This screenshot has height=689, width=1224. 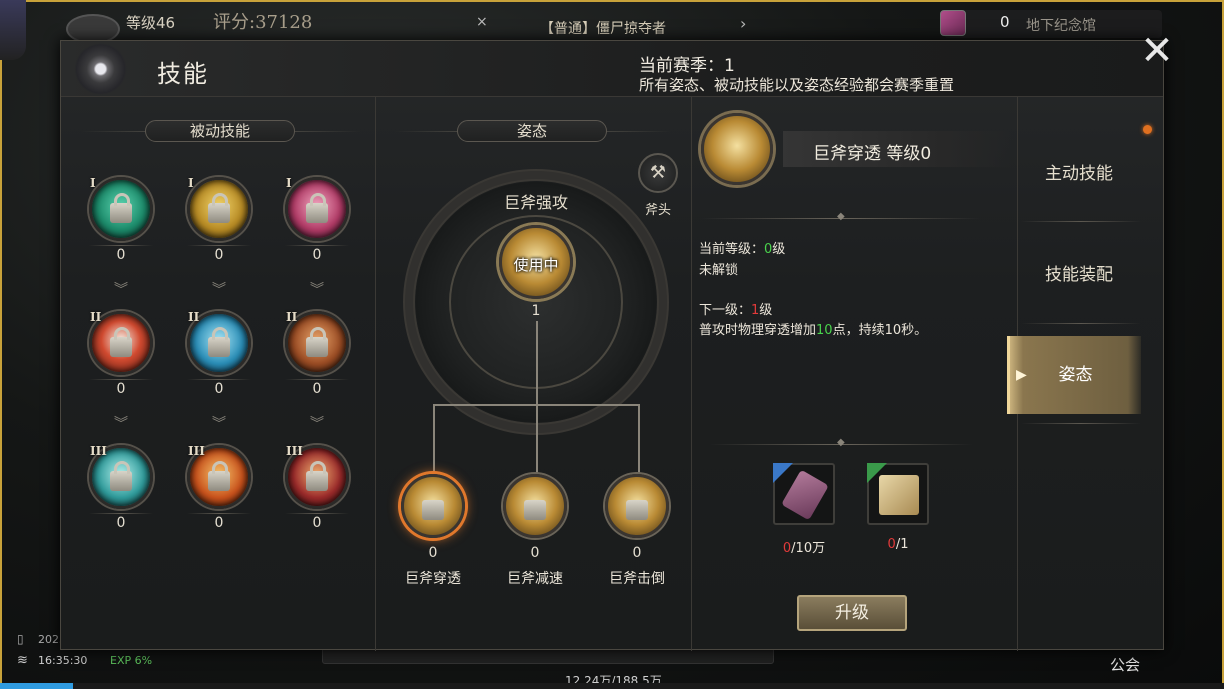 What do you see at coordinates (183, 74) in the screenshot?
I see `panel-title: 技能` at bounding box center [183, 74].